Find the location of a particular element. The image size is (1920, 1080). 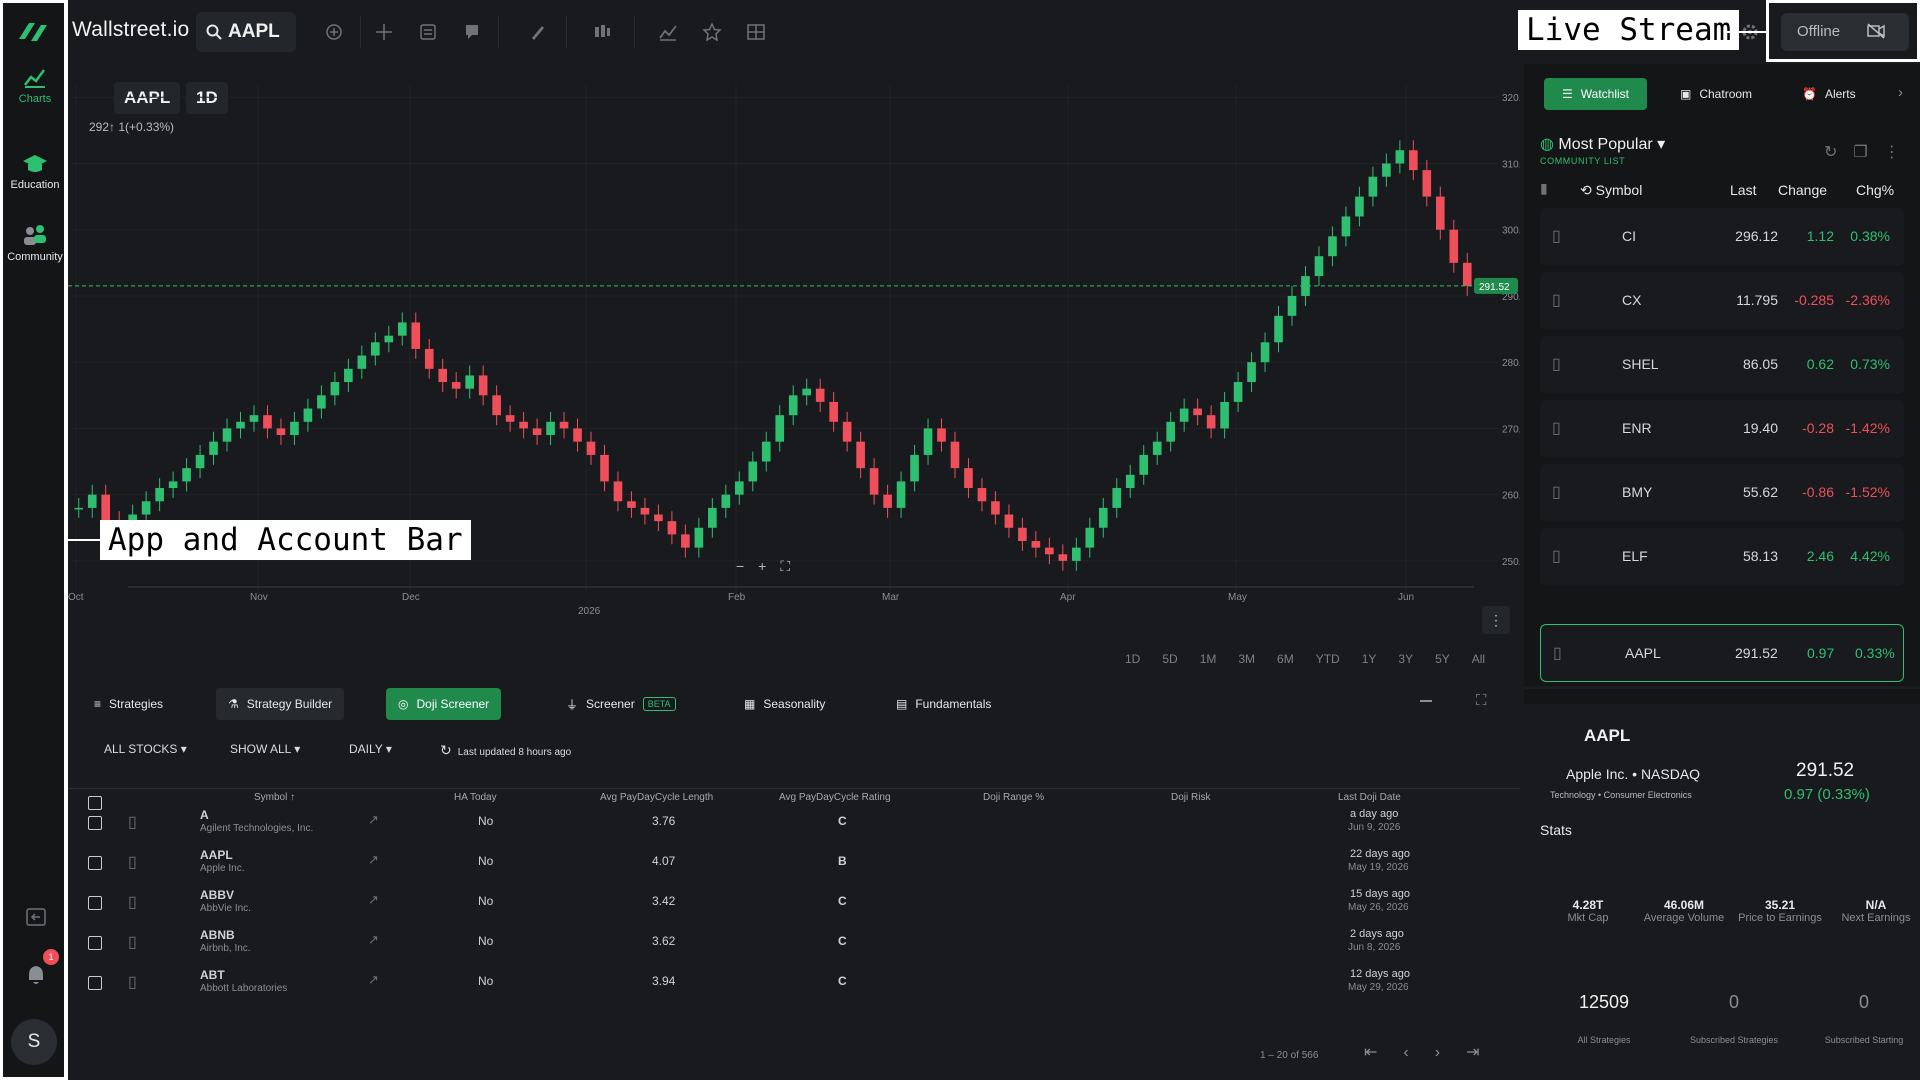

watchlist-row: ▯ CI 296.12 1.12 0.38% is located at coordinates (1722, 237).